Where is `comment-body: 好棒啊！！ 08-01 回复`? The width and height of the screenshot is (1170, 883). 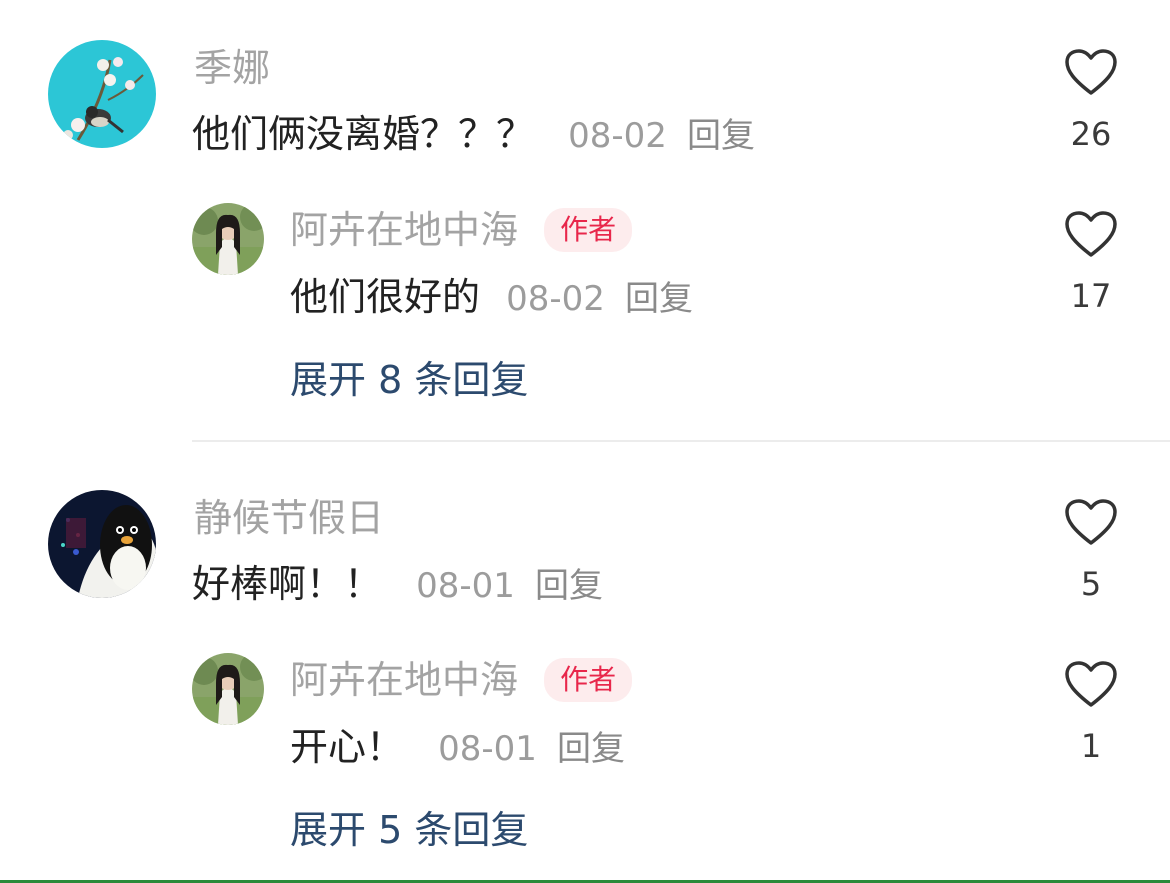
comment-body: 好棒啊！！ 08-01 回复 is located at coordinates (397, 585).